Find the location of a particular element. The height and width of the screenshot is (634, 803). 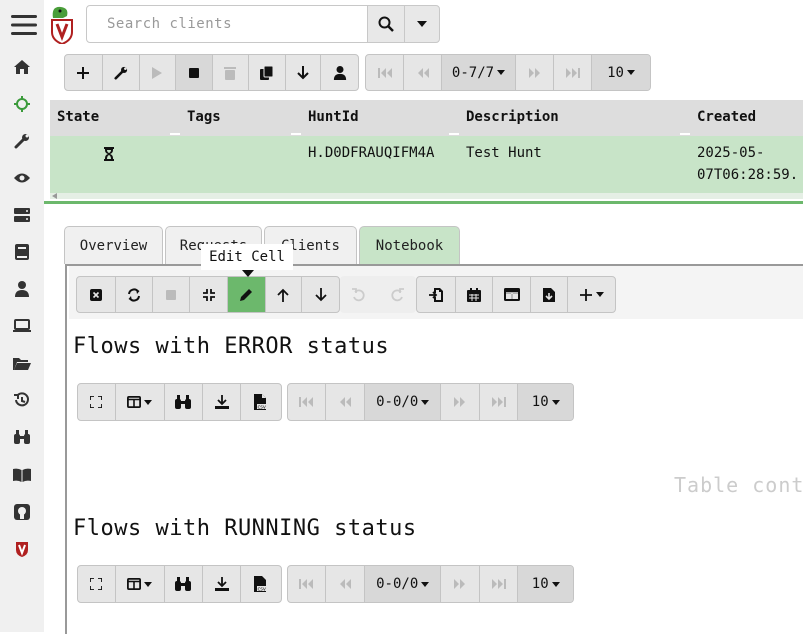

pane-divider is located at coordinates (423, 202).